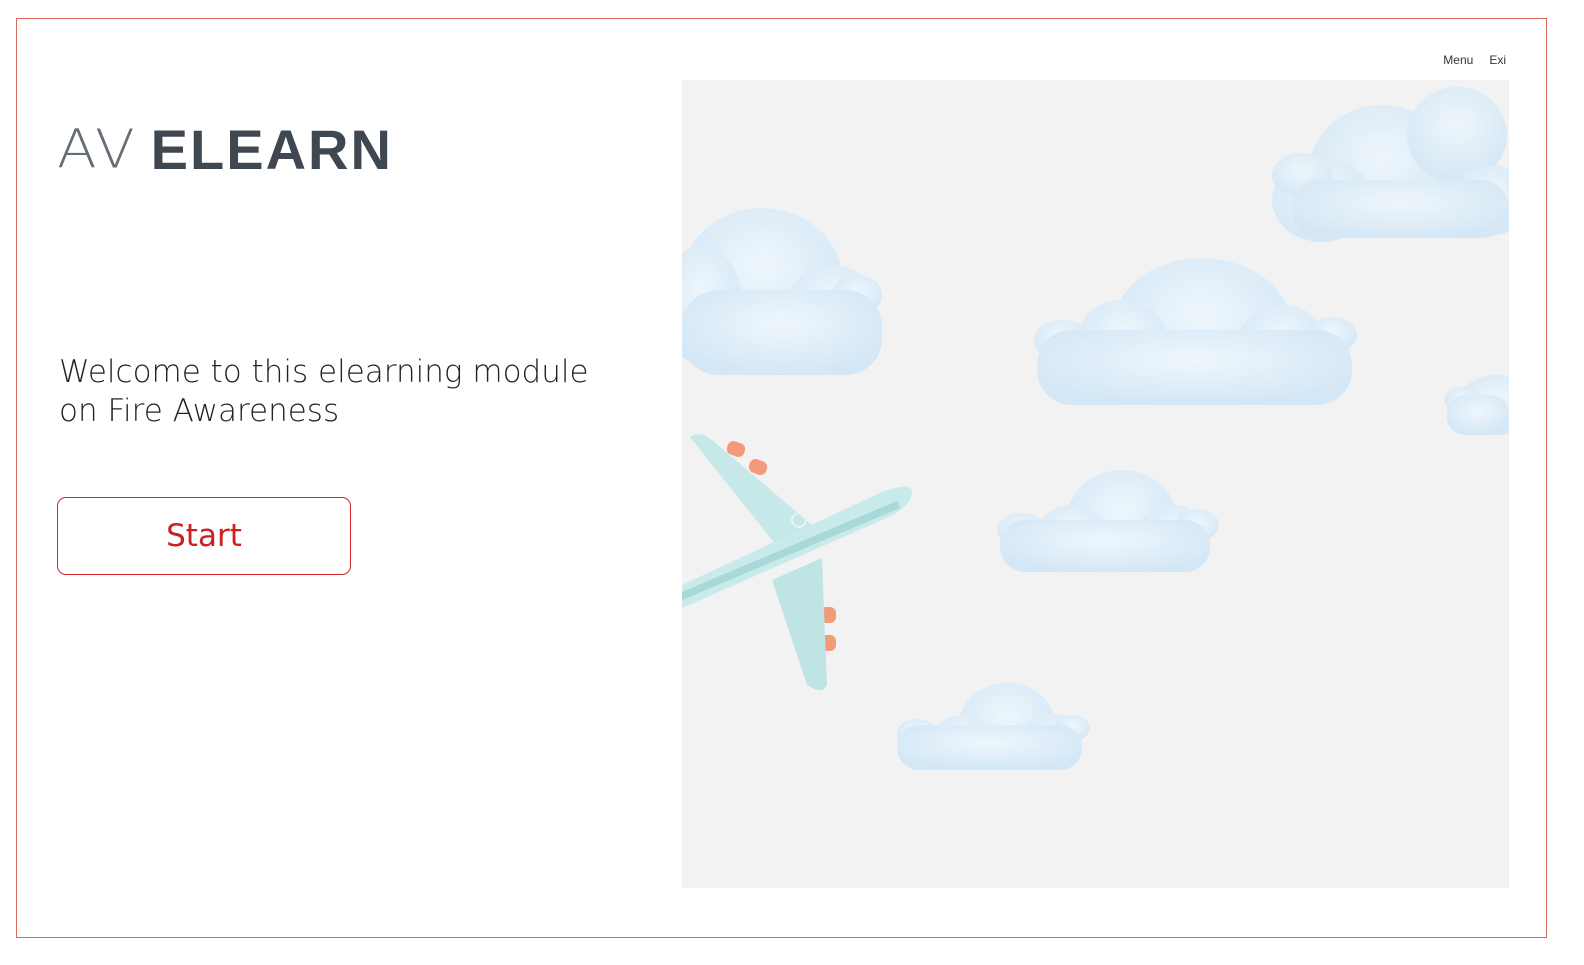 This screenshot has height=965, width=1584. What do you see at coordinates (1497, 60) in the screenshot?
I see `exit-link: Exi` at bounding box center [1497, 60].